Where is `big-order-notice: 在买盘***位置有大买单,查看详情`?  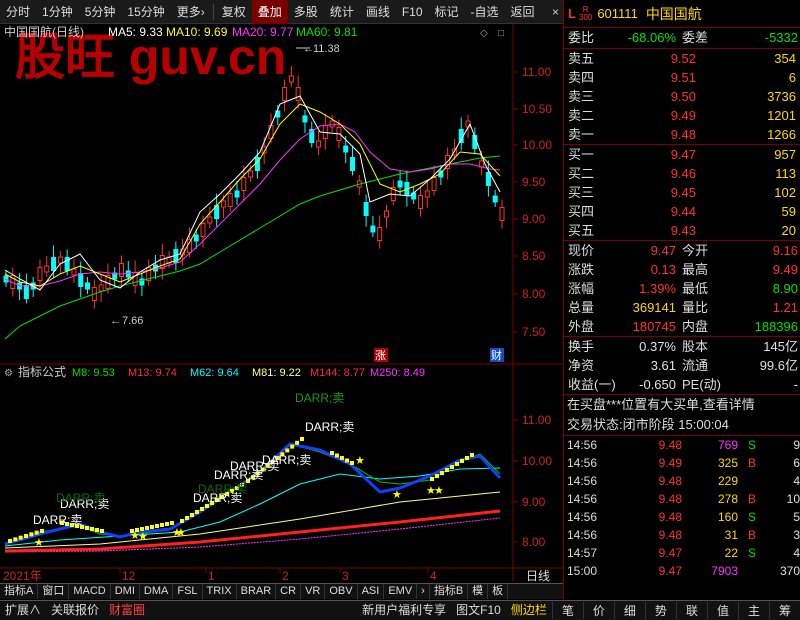
big-order-notice: 在买盘***位置有大买单,查看详情 is located at coordinates (682, 405).